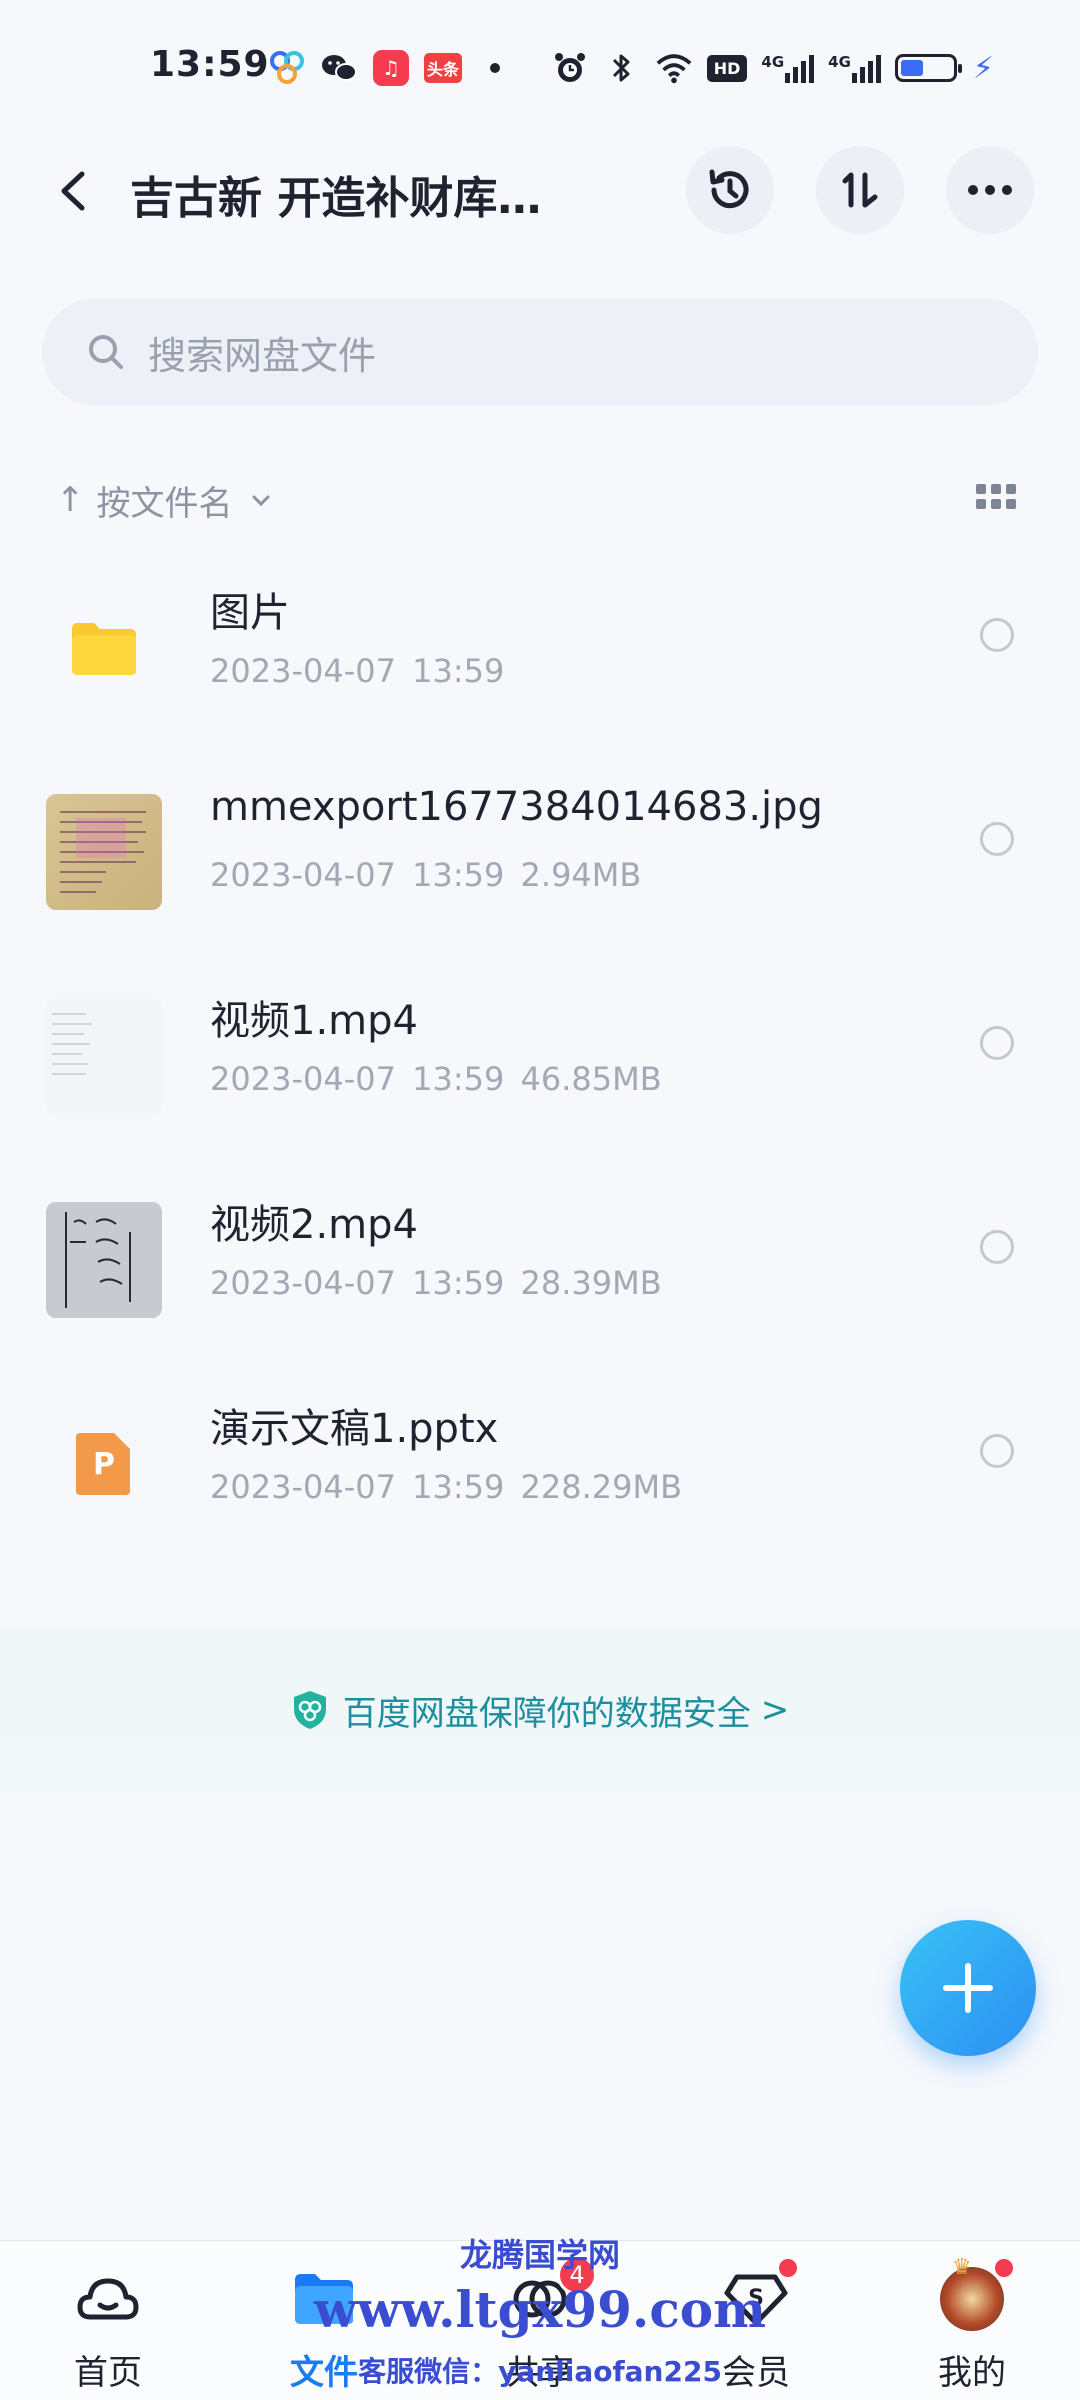  What do you see at coordinates (250, 613) in the screenshot?
I see `file-name: 图片` at bounding box center [250, 613].